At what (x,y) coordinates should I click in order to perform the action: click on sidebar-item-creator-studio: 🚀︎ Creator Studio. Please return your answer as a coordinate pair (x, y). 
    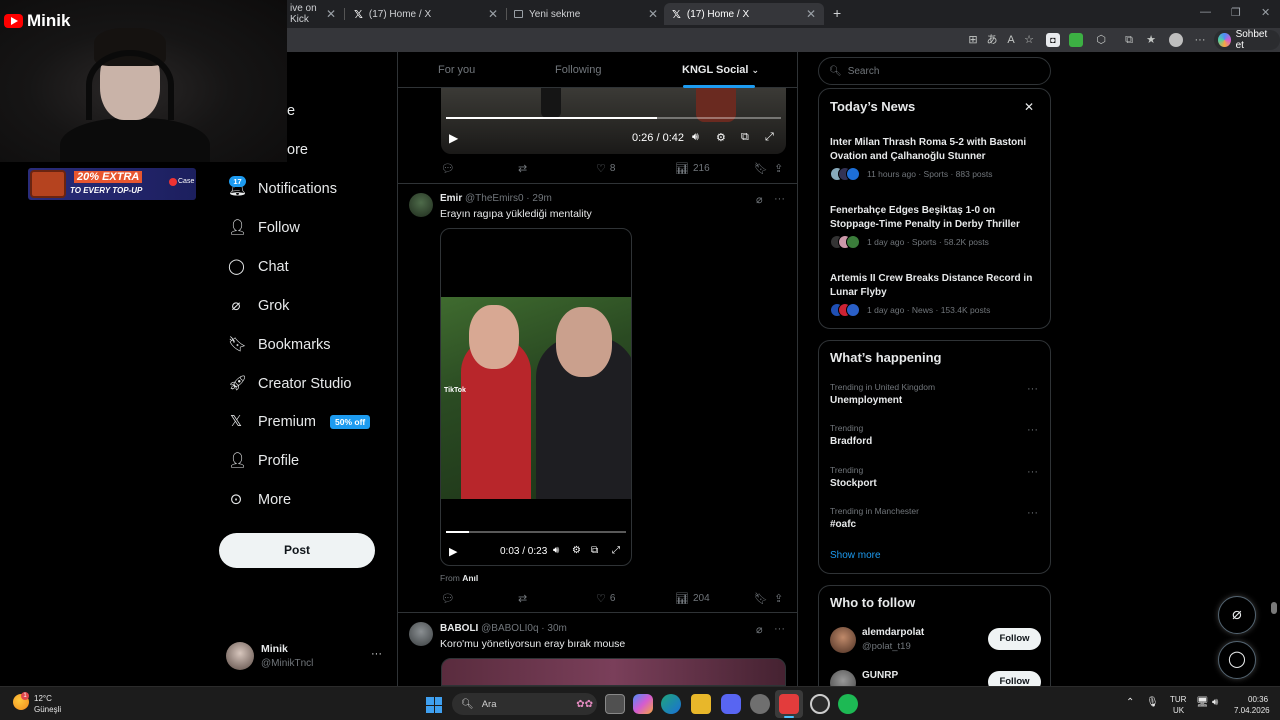
    Looking at the image, I should click on (290, 384).